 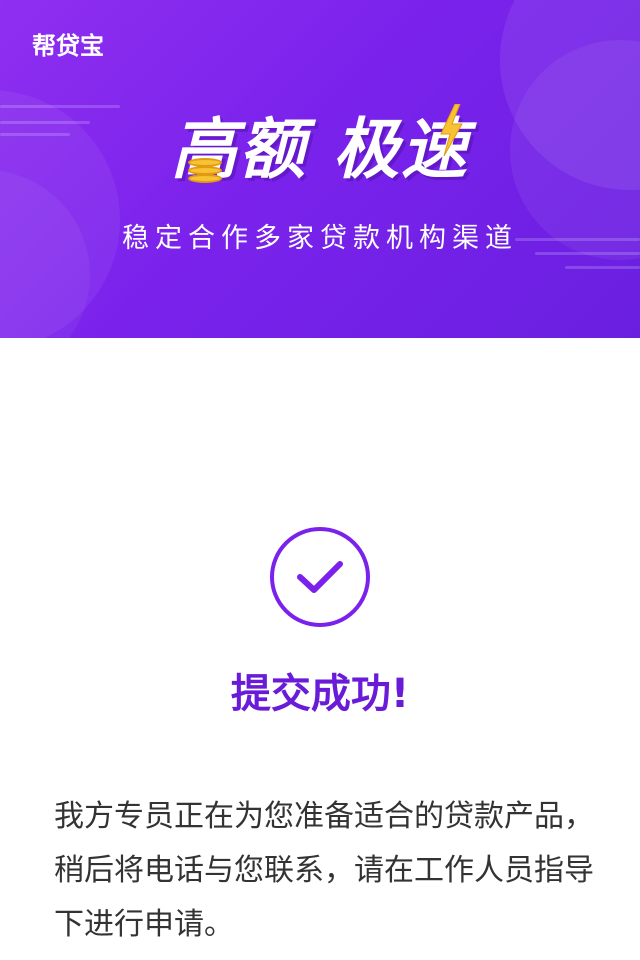 What do you see at coordinates (320, 238) in the screenshot?
I see `banner-subtitle: 稳定合作多家贷款机构渠道` at bounding box center [320, 238].